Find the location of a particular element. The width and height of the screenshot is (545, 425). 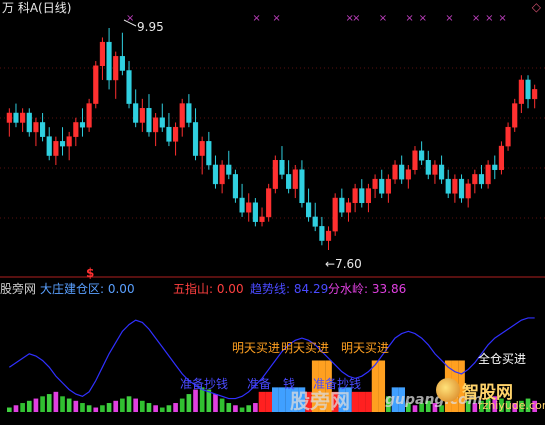

indicator-label-trend: 趋势线: 84.29 is located at coordinates (289, 289).